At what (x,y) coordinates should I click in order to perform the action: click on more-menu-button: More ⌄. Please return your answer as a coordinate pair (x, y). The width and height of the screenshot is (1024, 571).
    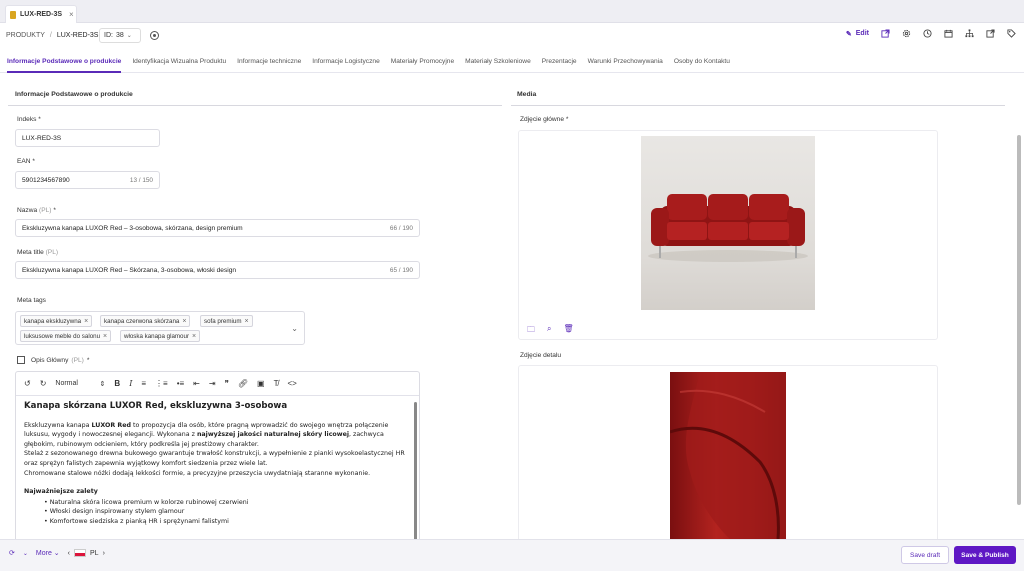
    Looking at the image, I should click on (48, 553).